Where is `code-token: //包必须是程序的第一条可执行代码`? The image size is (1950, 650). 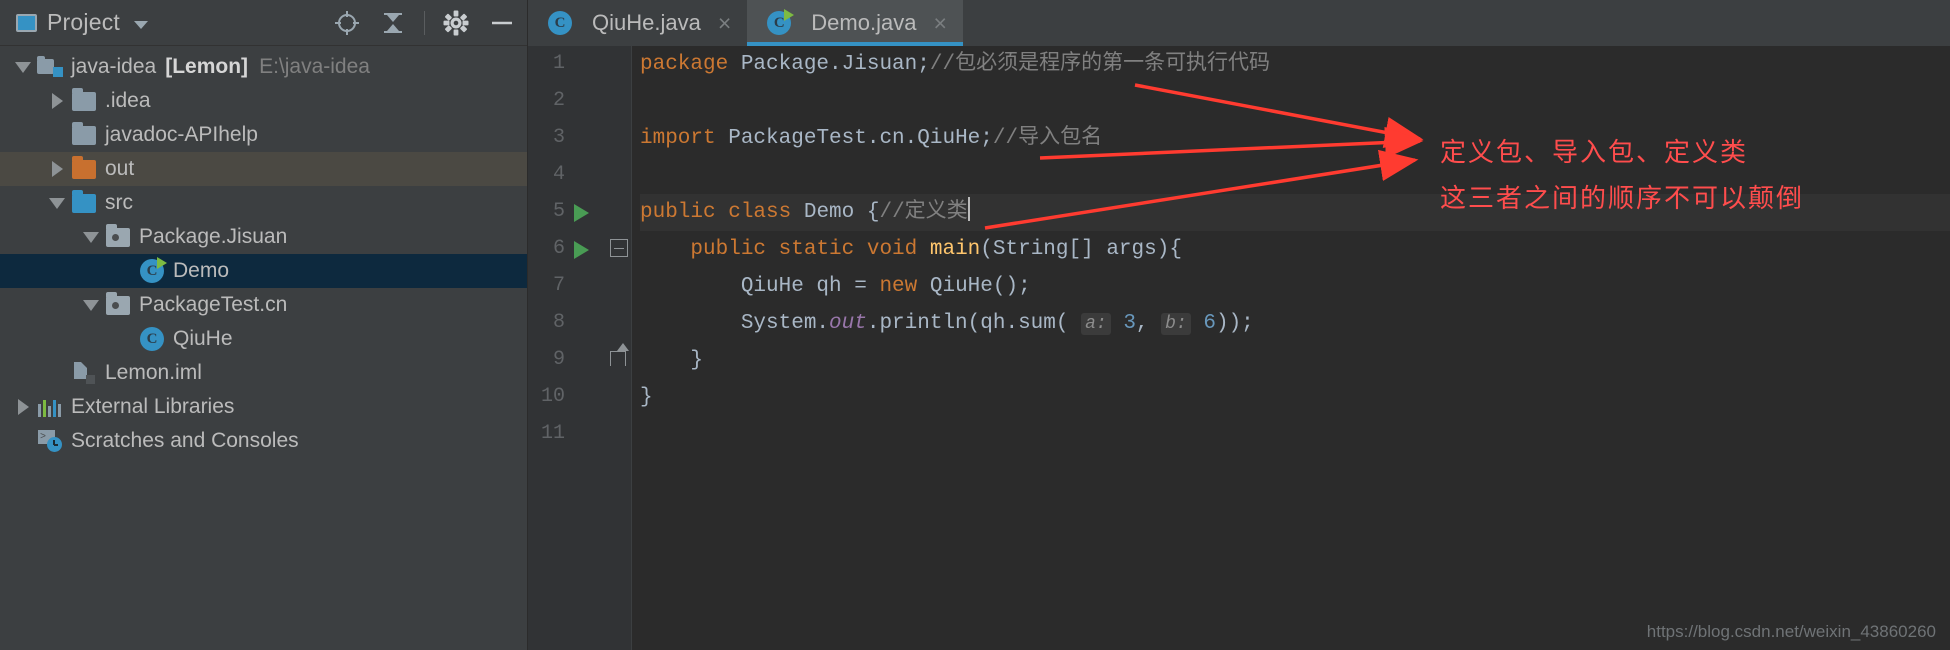 code-token: //包必须是程序的第一条可执行代码 is located at coordinates (1100, 64).